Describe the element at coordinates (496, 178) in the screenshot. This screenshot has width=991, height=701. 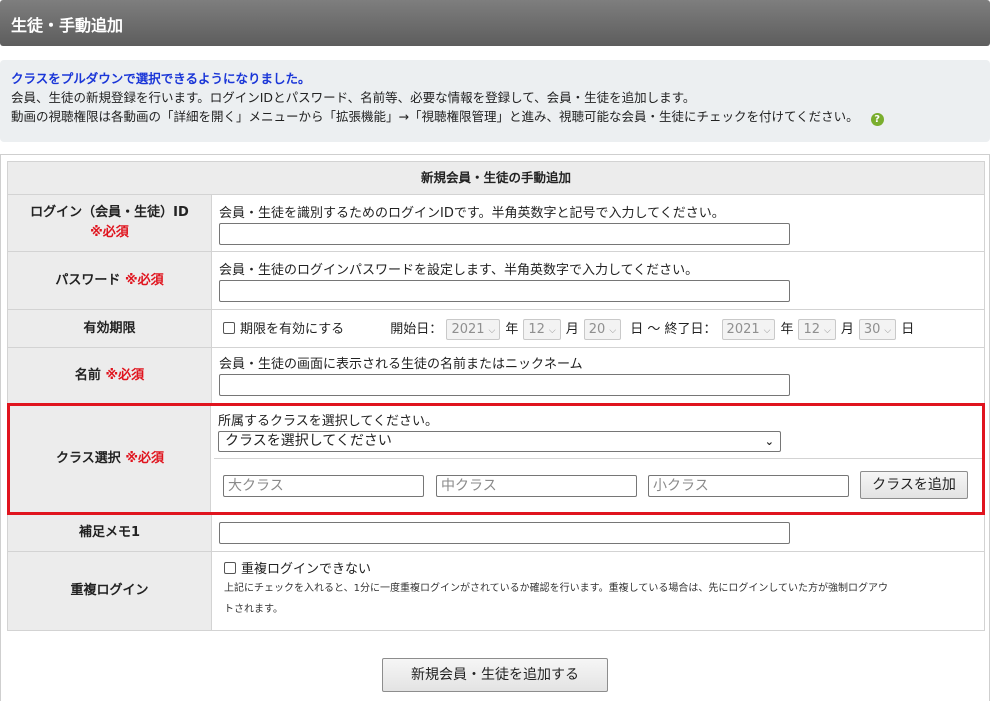
I see `form-title: 新規会員・生徒の手動追加` at that location.